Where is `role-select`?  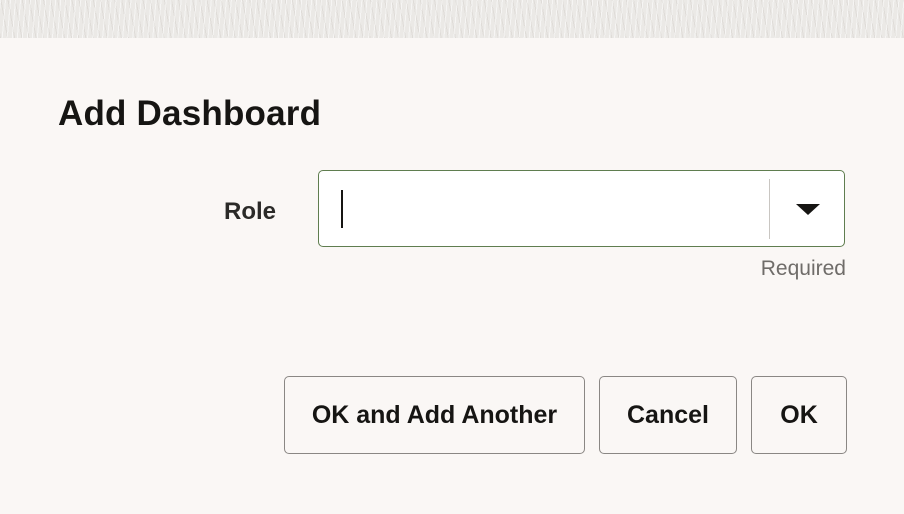
role-select is located at coordinates (581, 209).